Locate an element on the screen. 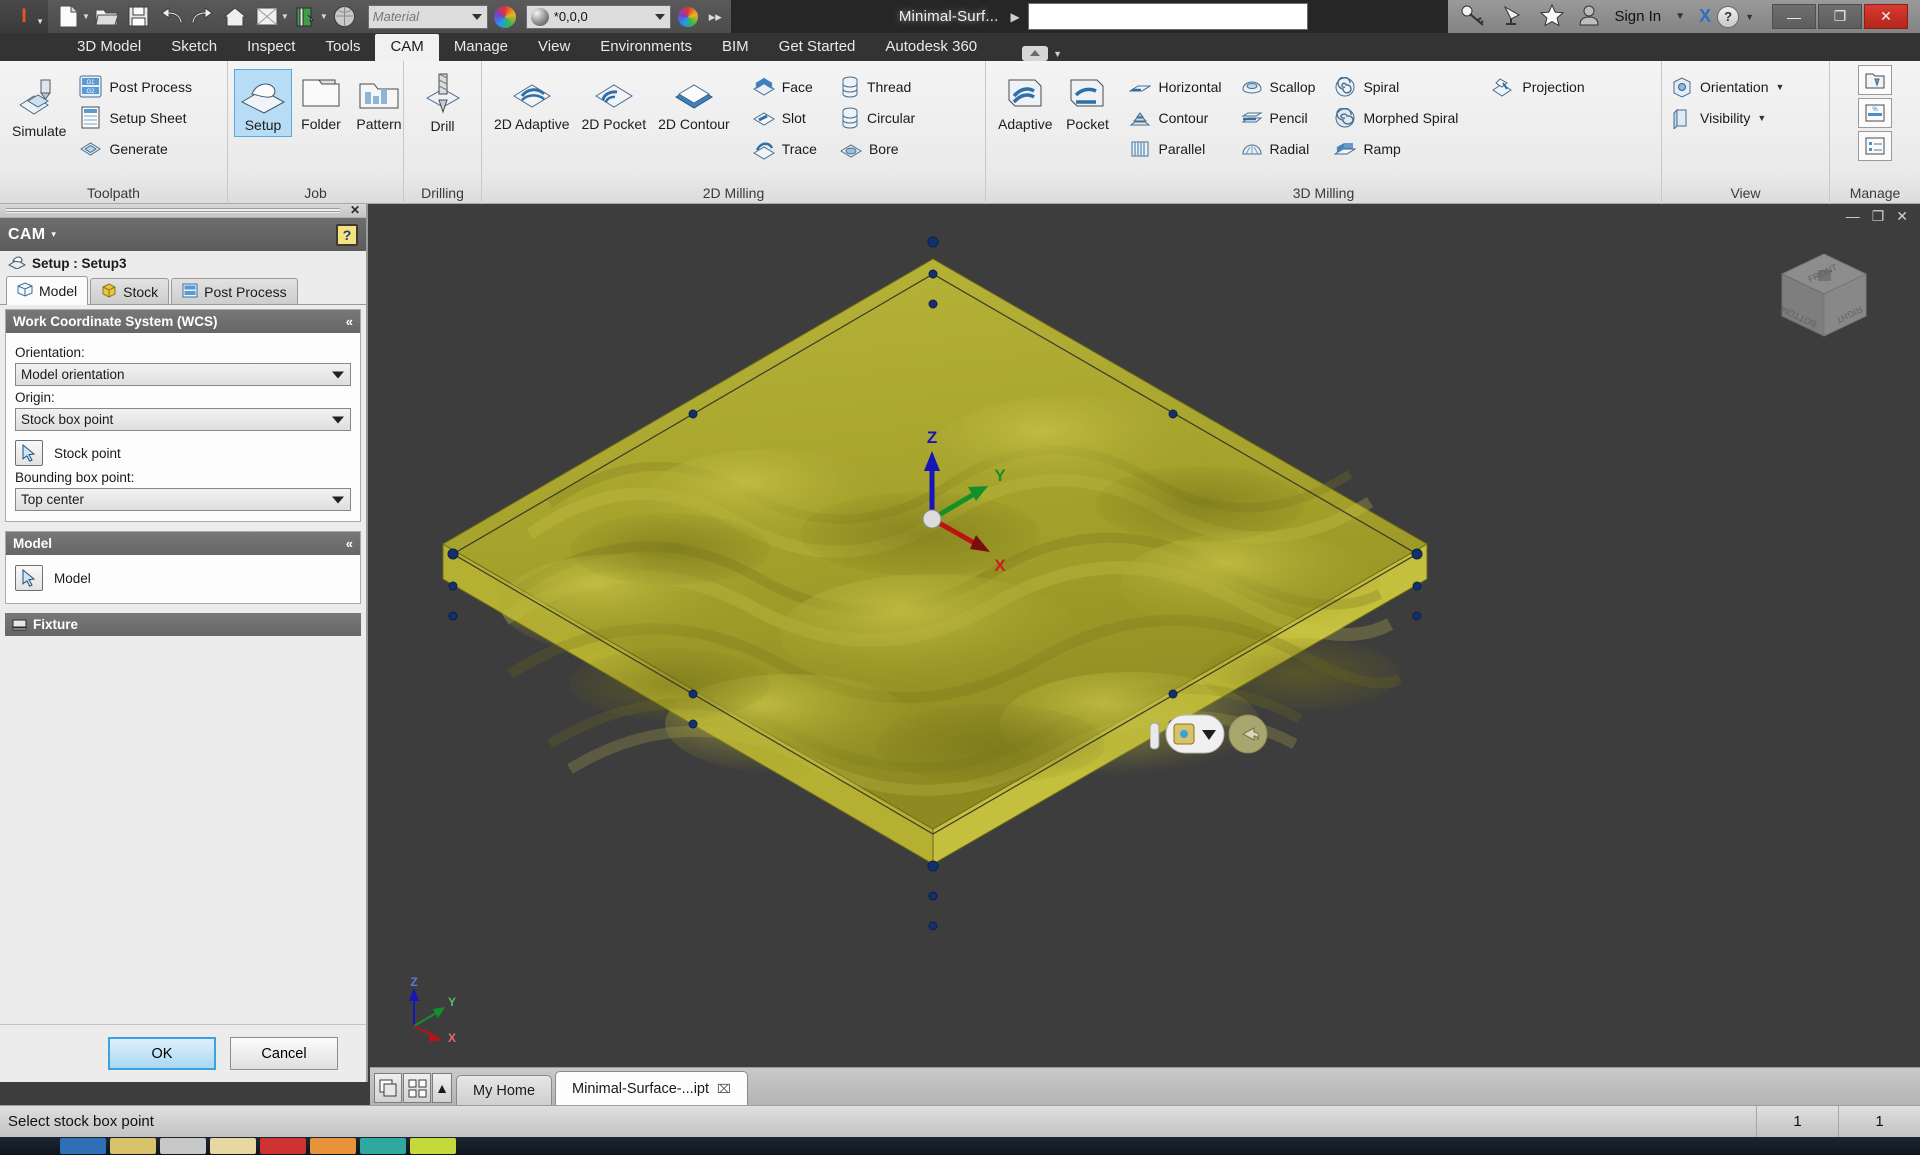 The image size is (1920, 1155). close-icon: ⌧ is located at coordinates (724, 1089).